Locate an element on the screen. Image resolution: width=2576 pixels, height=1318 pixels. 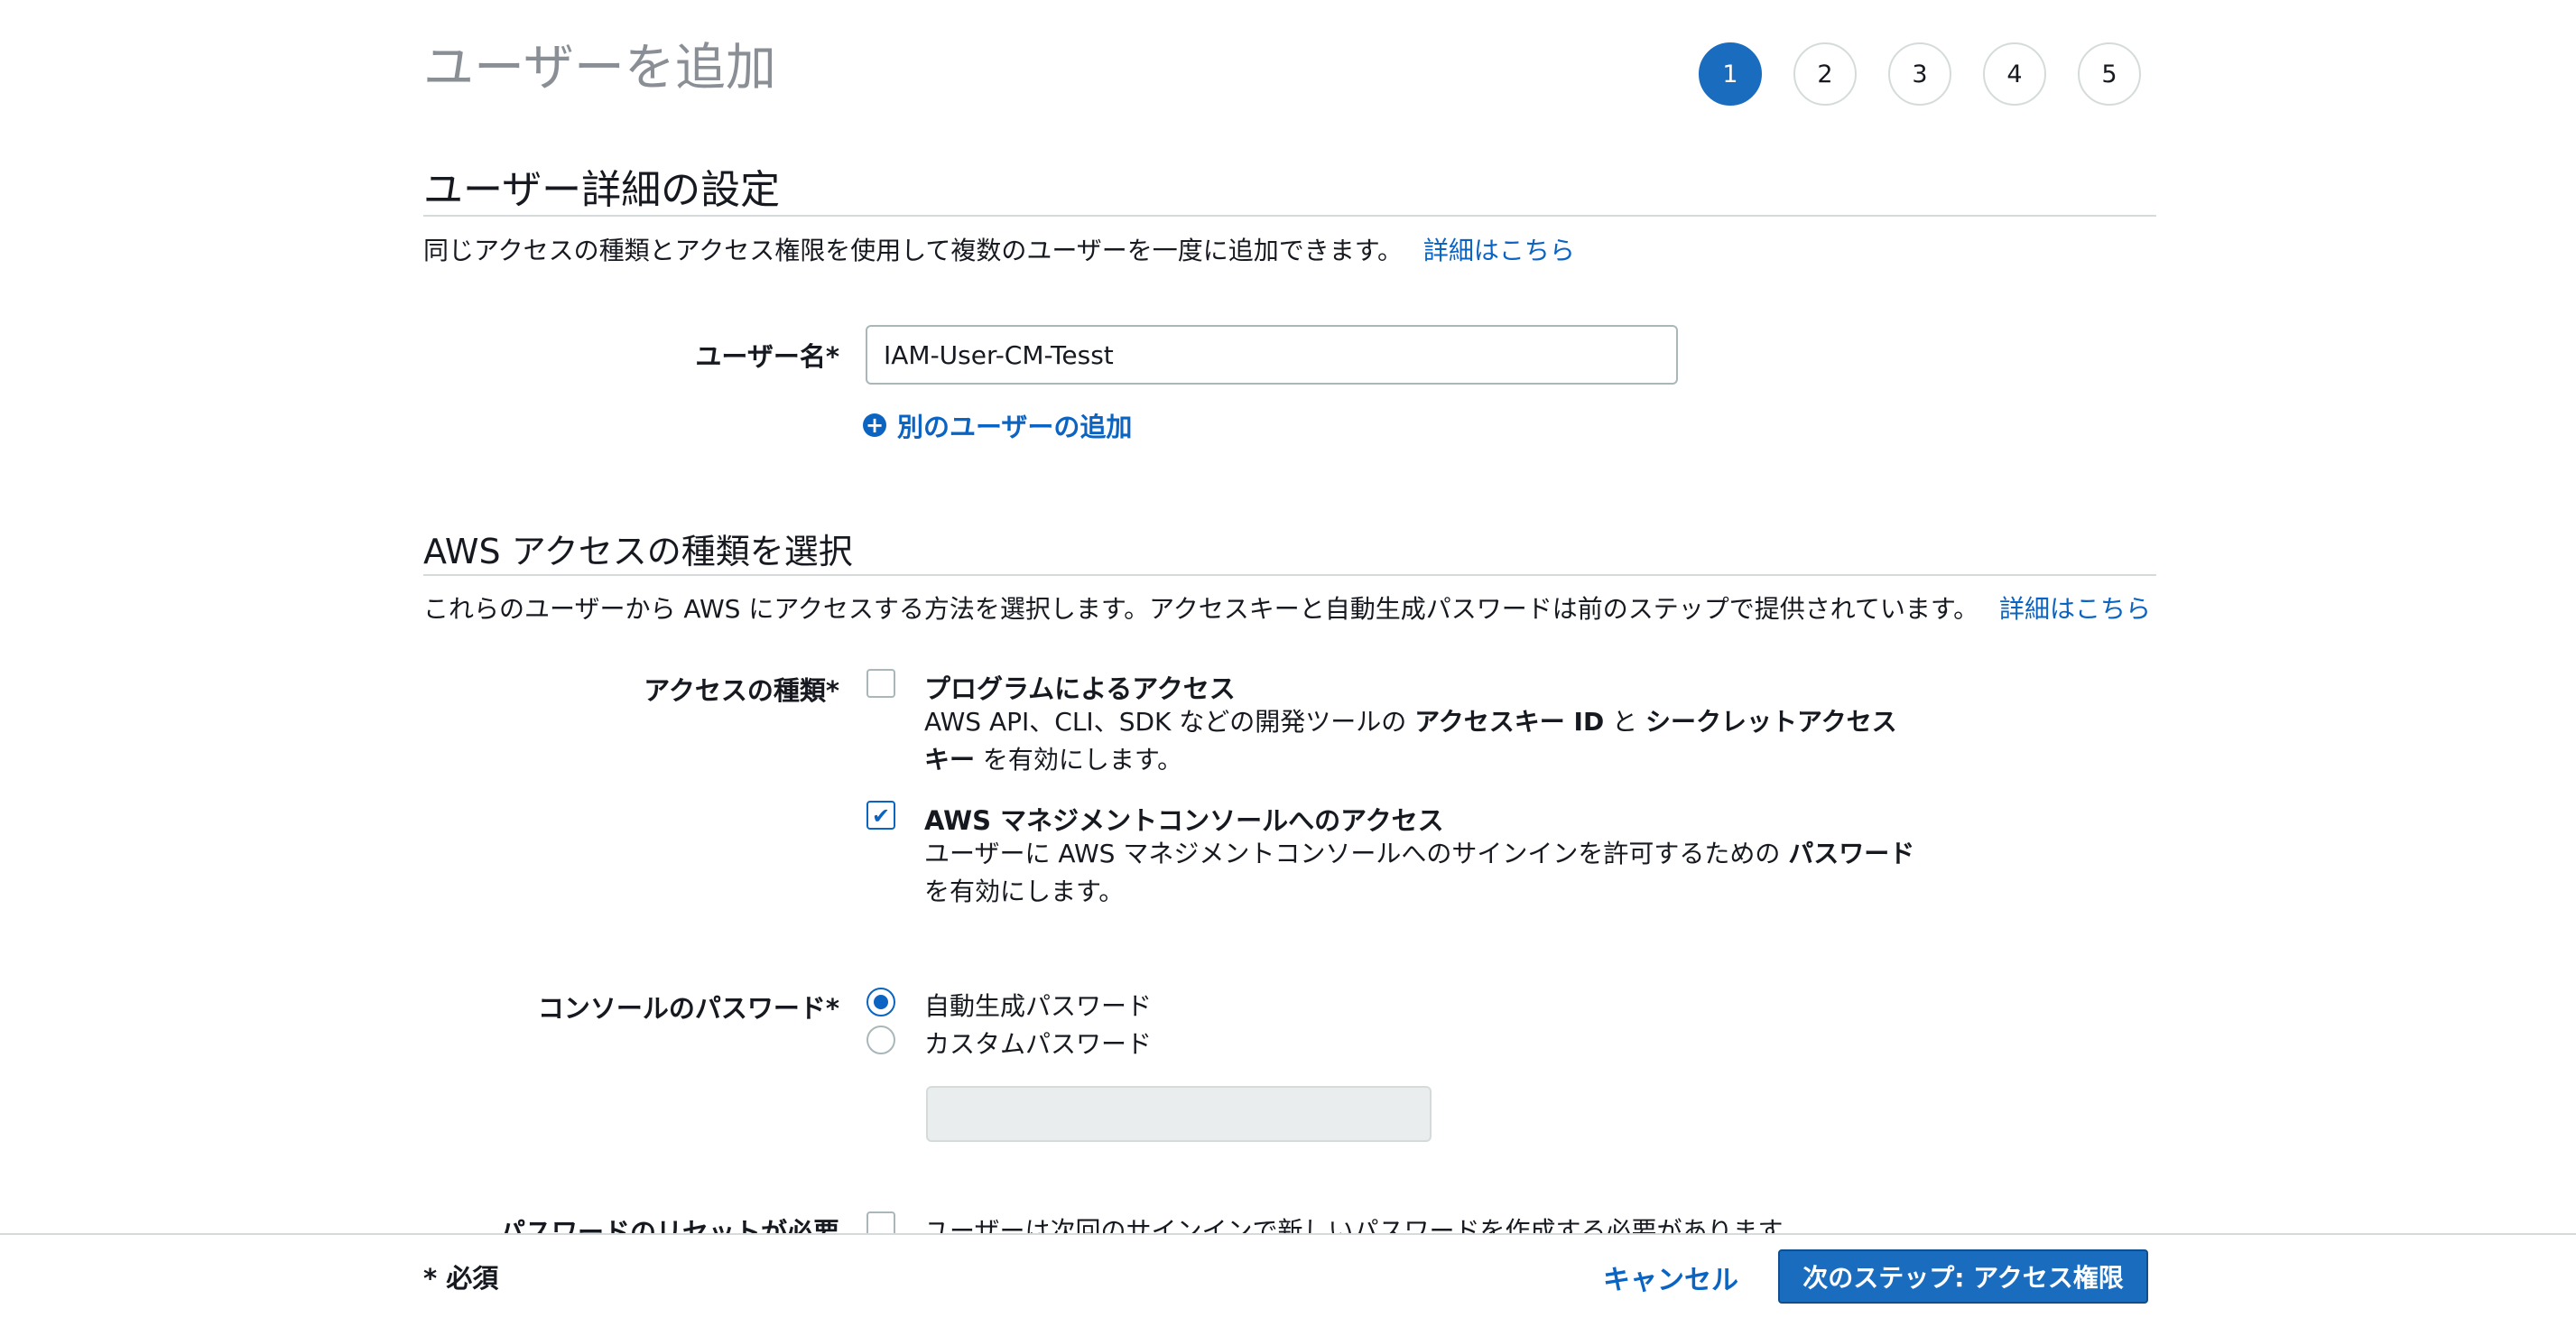
access-learn-more-link: 詳細はこちら is located at coordinates (2075, 609).